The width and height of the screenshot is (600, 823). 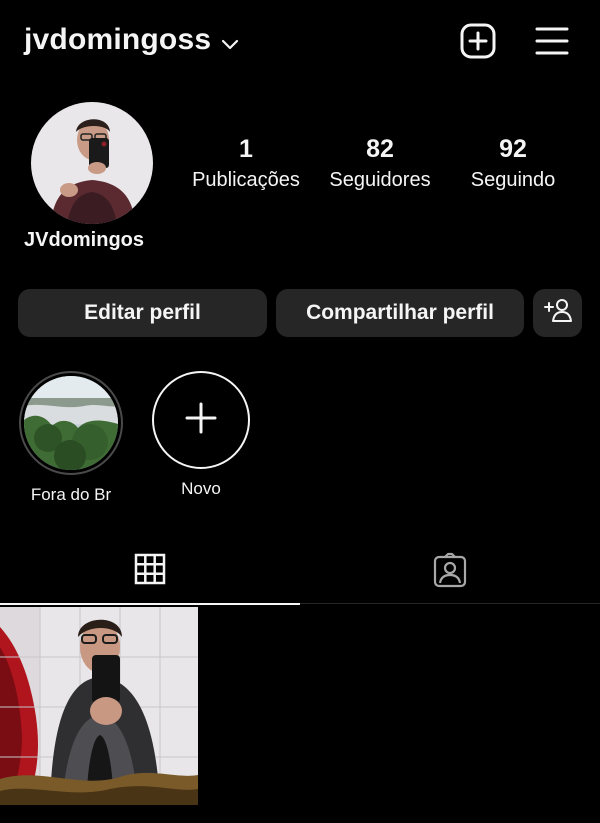 I want to click on stat-followers: 82 Seguidores, so click(x=380, y=163).